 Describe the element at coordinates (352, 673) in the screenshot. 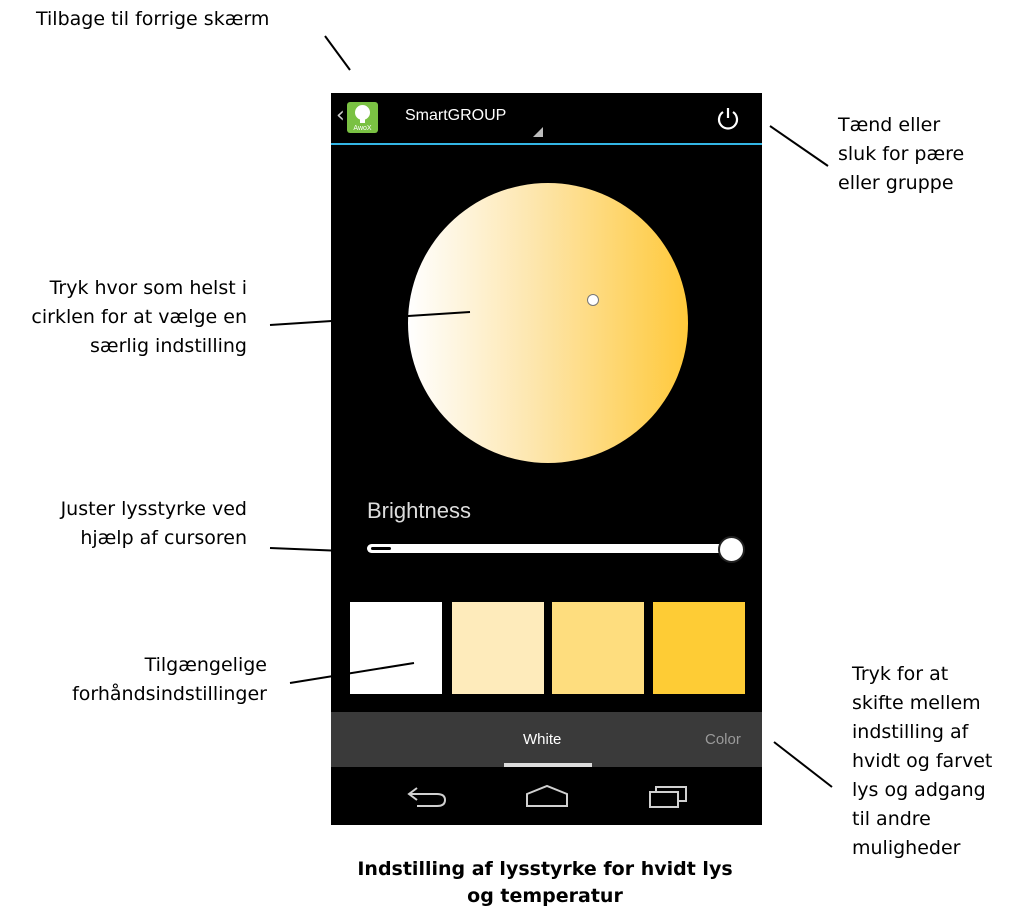

I see `callout-line-presets` at that location.